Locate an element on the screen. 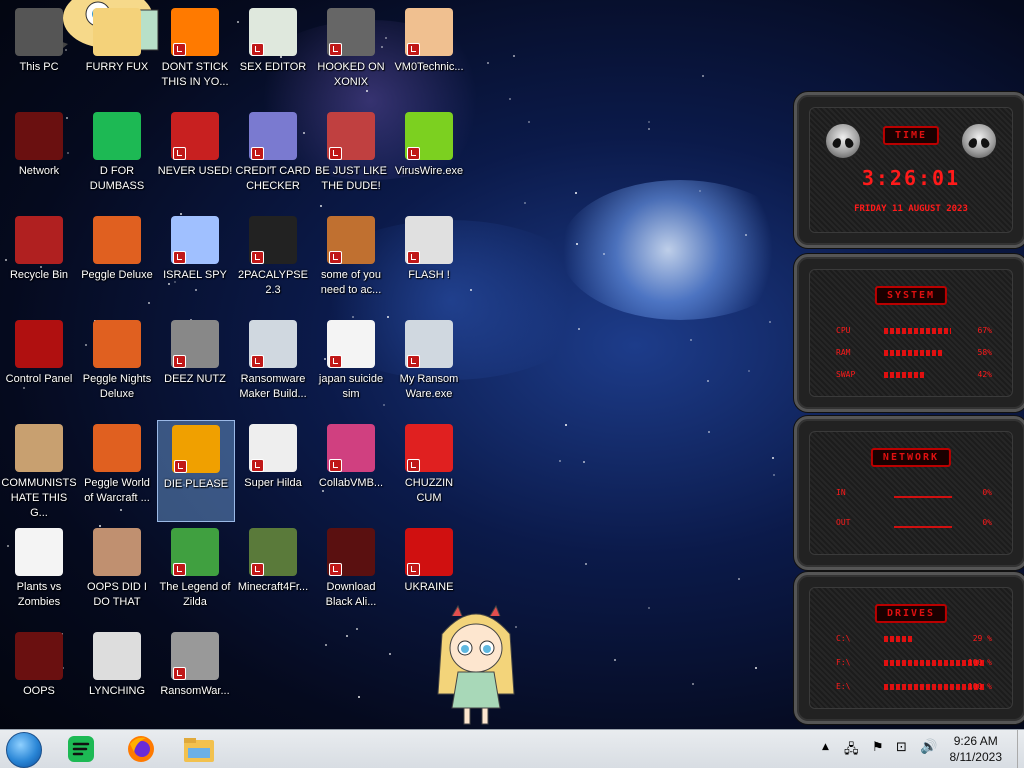  time-widget: TIME 3:26:01 FRIDAY 11 AUGUST 2023 is located at coordinates (909, 170).